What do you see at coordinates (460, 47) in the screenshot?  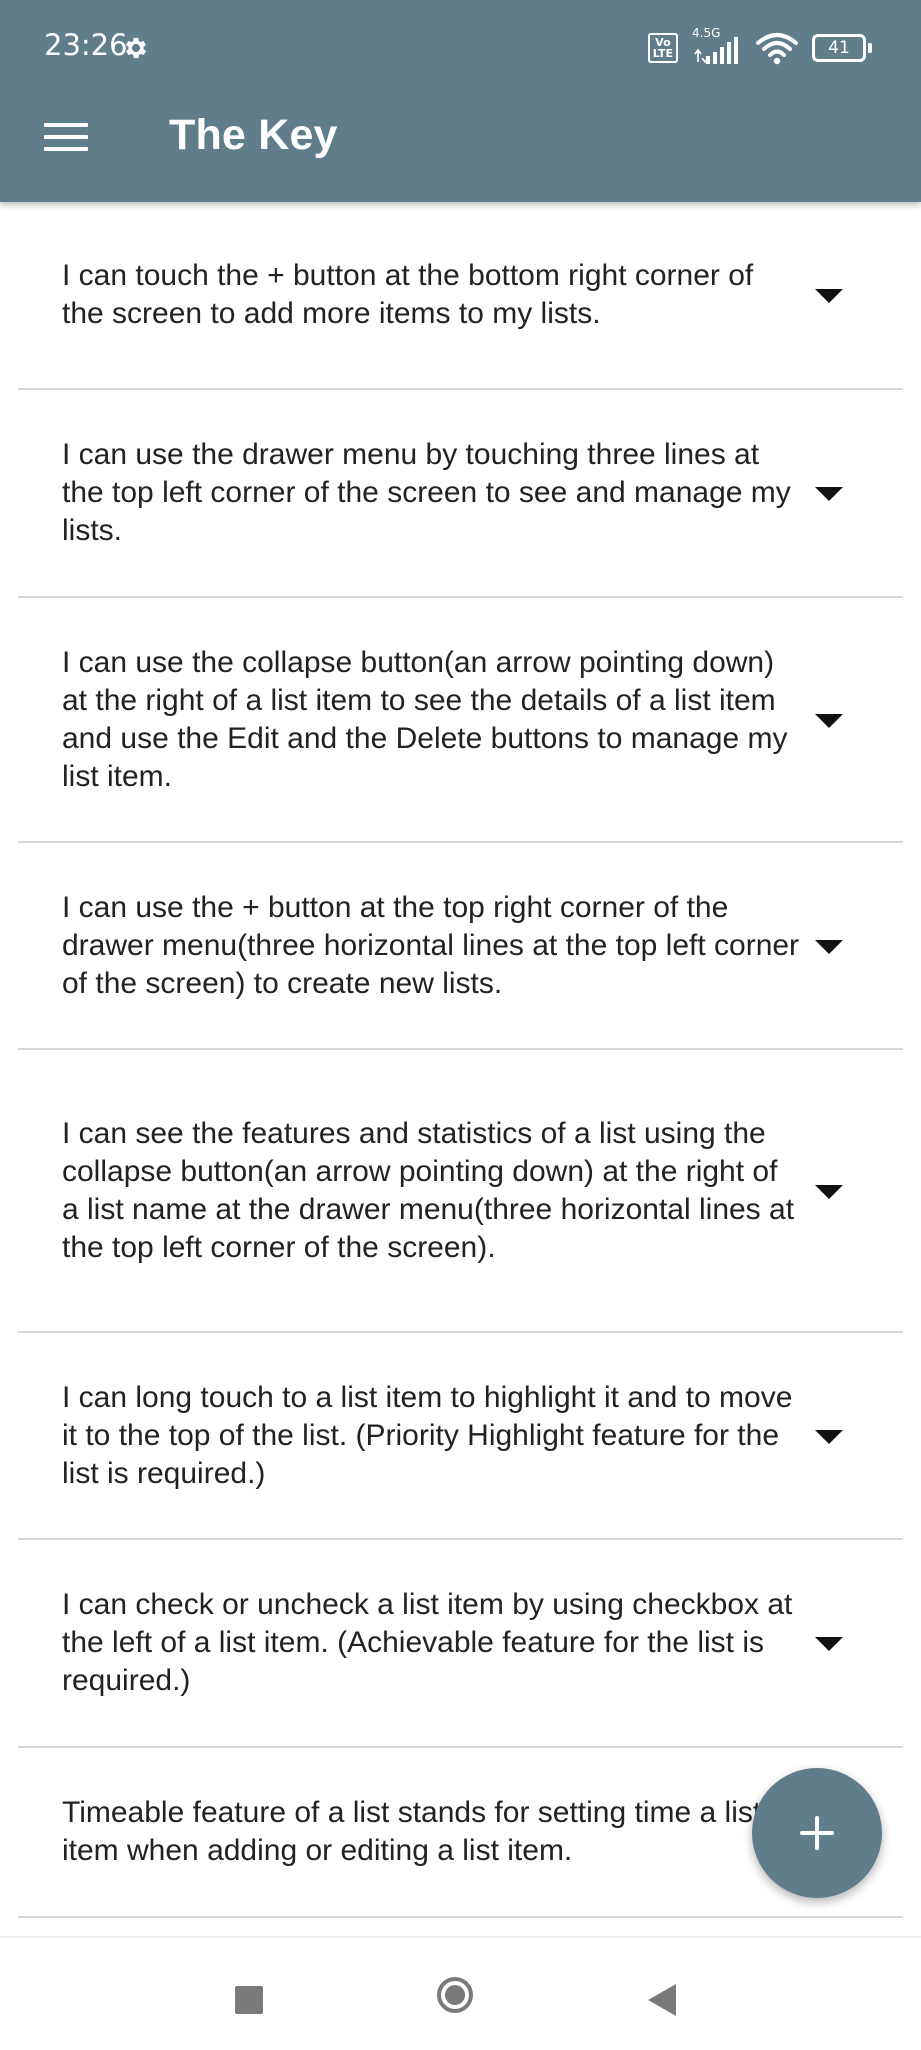 I see `status-bar: 23:26 Vo LTE 4.5G 41` at bounding box center [460, 47].